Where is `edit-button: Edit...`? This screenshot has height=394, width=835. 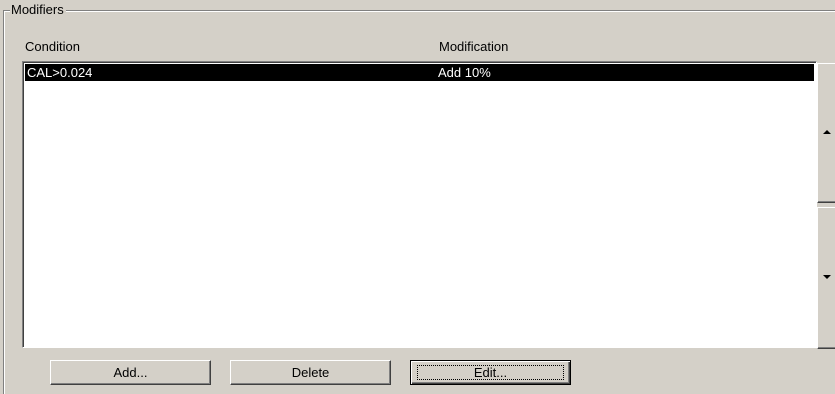 edit-button: Edit... is located at coordinates (490, 372).